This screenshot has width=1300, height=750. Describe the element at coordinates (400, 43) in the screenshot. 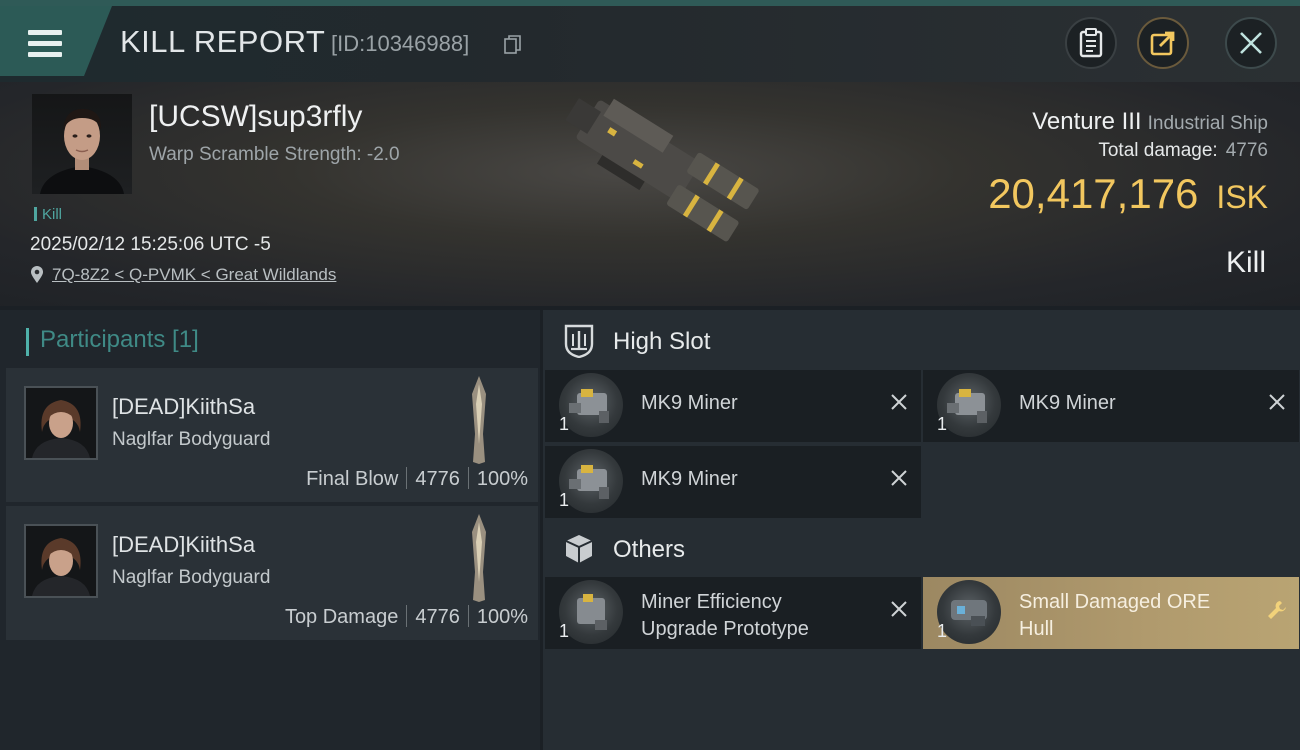

I see `report-id: [ID:10346988]` at that location.